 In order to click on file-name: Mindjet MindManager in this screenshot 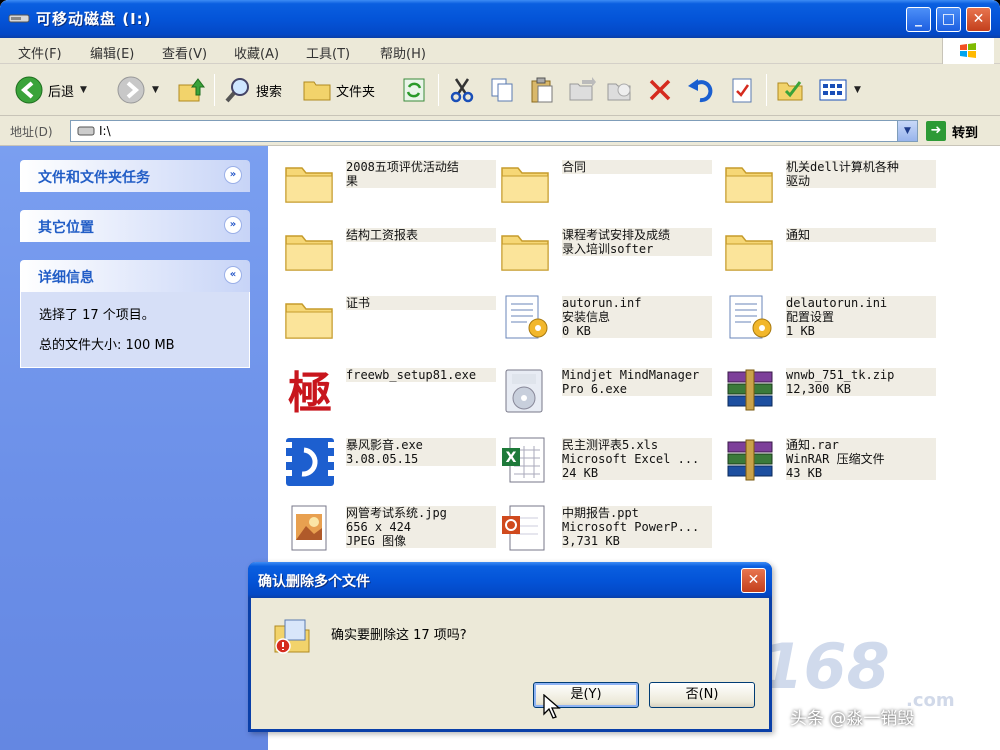, I will do `click(637, 375)`.